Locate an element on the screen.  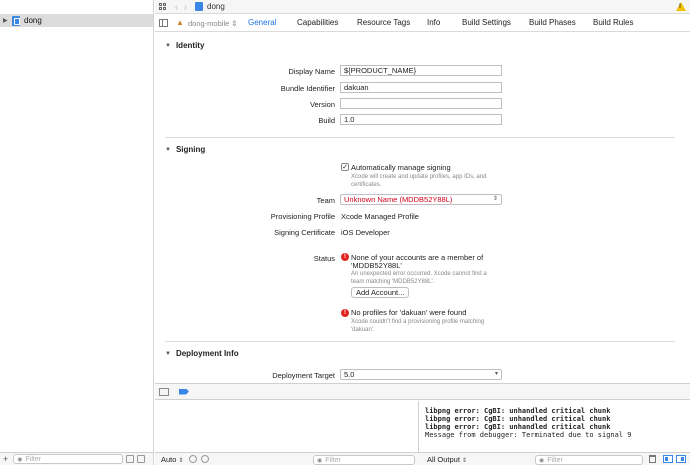
tab-general: General is located at coordinates (262, 22).